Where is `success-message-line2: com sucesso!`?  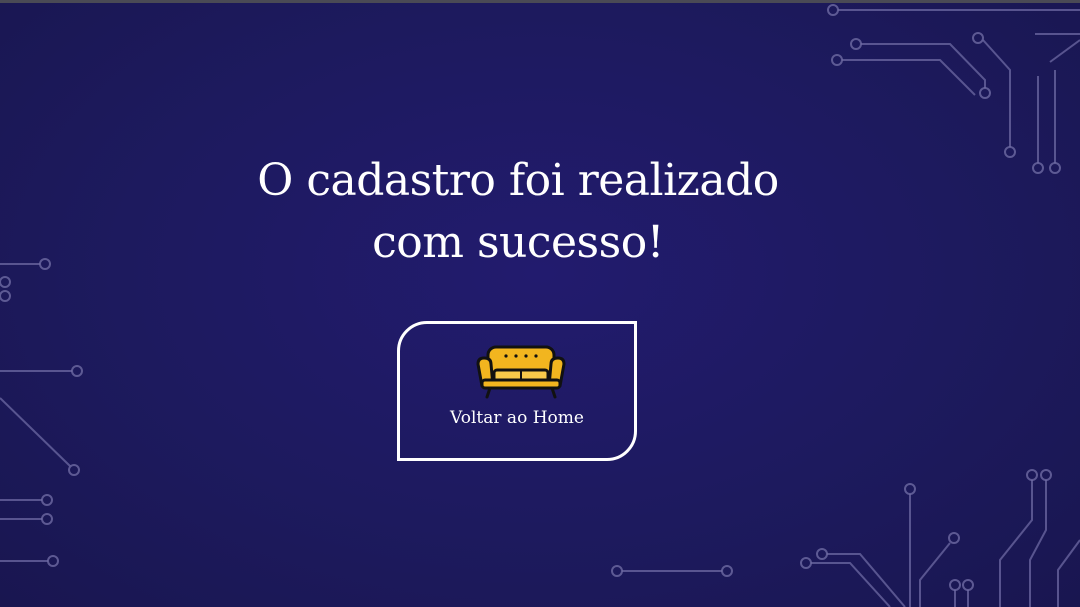 success-message-line2: com sucesso! is located at coordinates (518, 242).